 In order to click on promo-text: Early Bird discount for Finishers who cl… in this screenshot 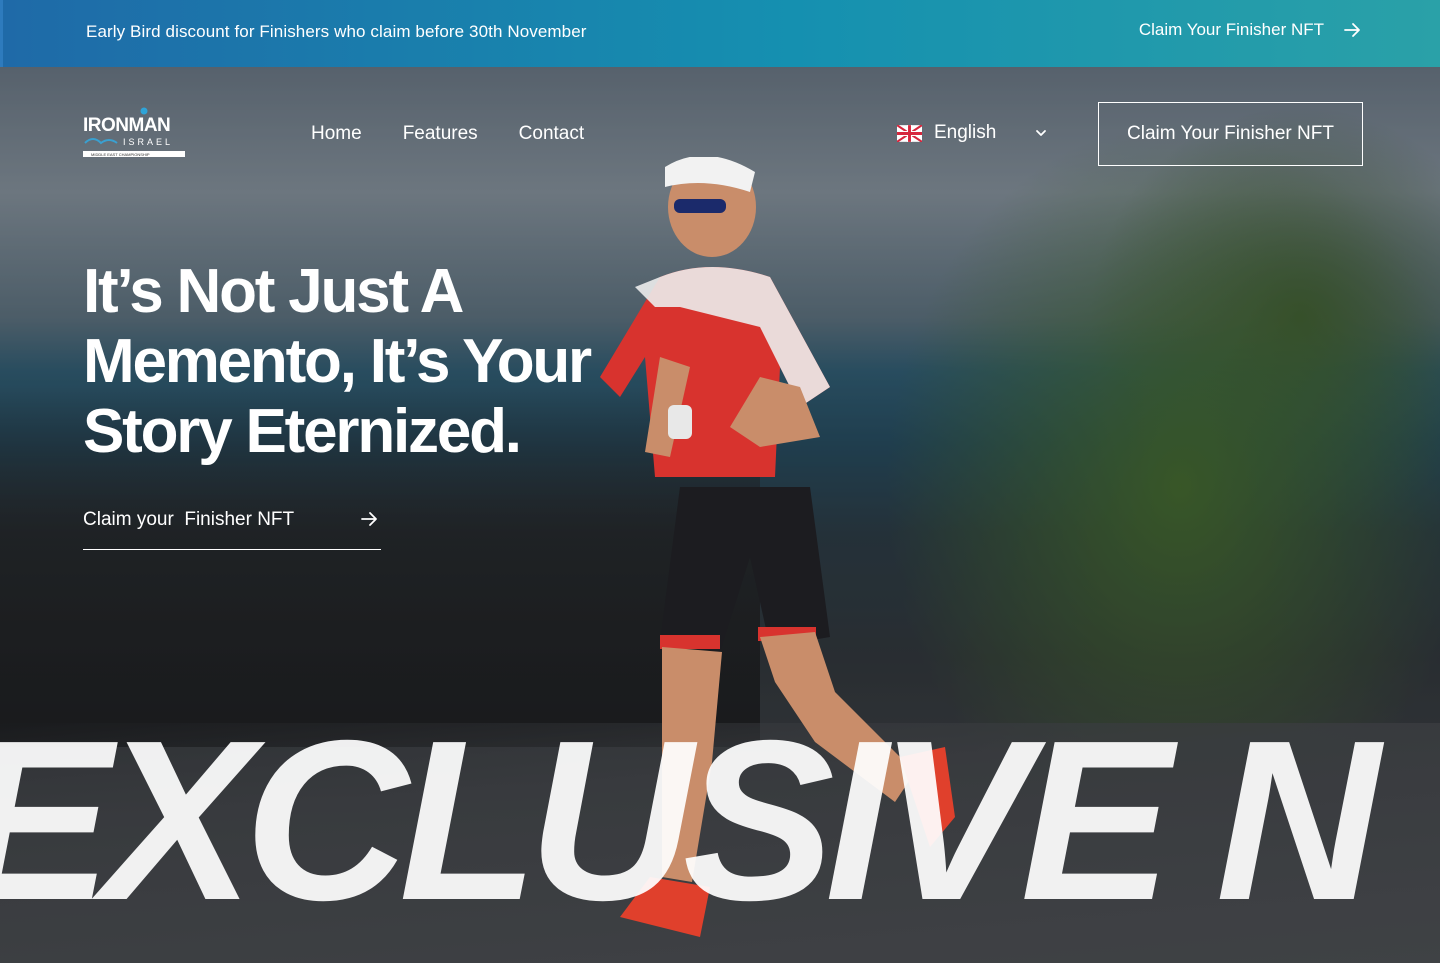, I will do `click(336, 31)`.